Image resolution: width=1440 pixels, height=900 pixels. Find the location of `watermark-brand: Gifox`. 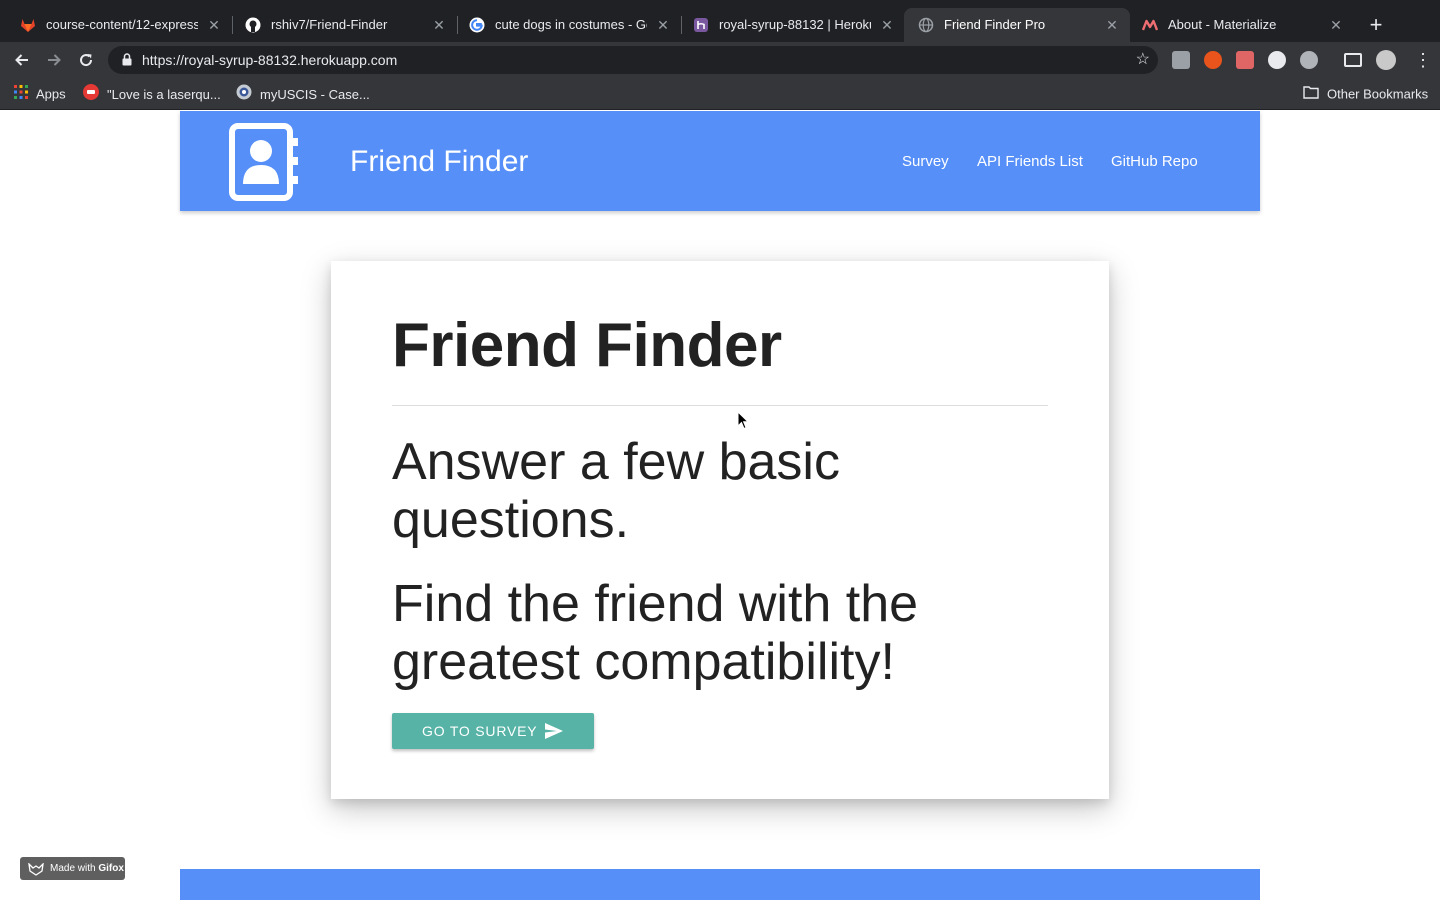

watermark-brand: Gifox is located at coordinates (111, 868).